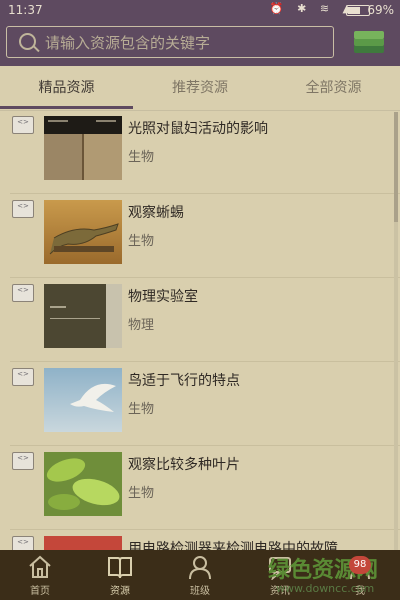 This screenshot has width=400, height=600. What do you see at coordinates (141, 325) in the screenshot?
I see `resource-subject: 物理` at bounding box center [141, 325].